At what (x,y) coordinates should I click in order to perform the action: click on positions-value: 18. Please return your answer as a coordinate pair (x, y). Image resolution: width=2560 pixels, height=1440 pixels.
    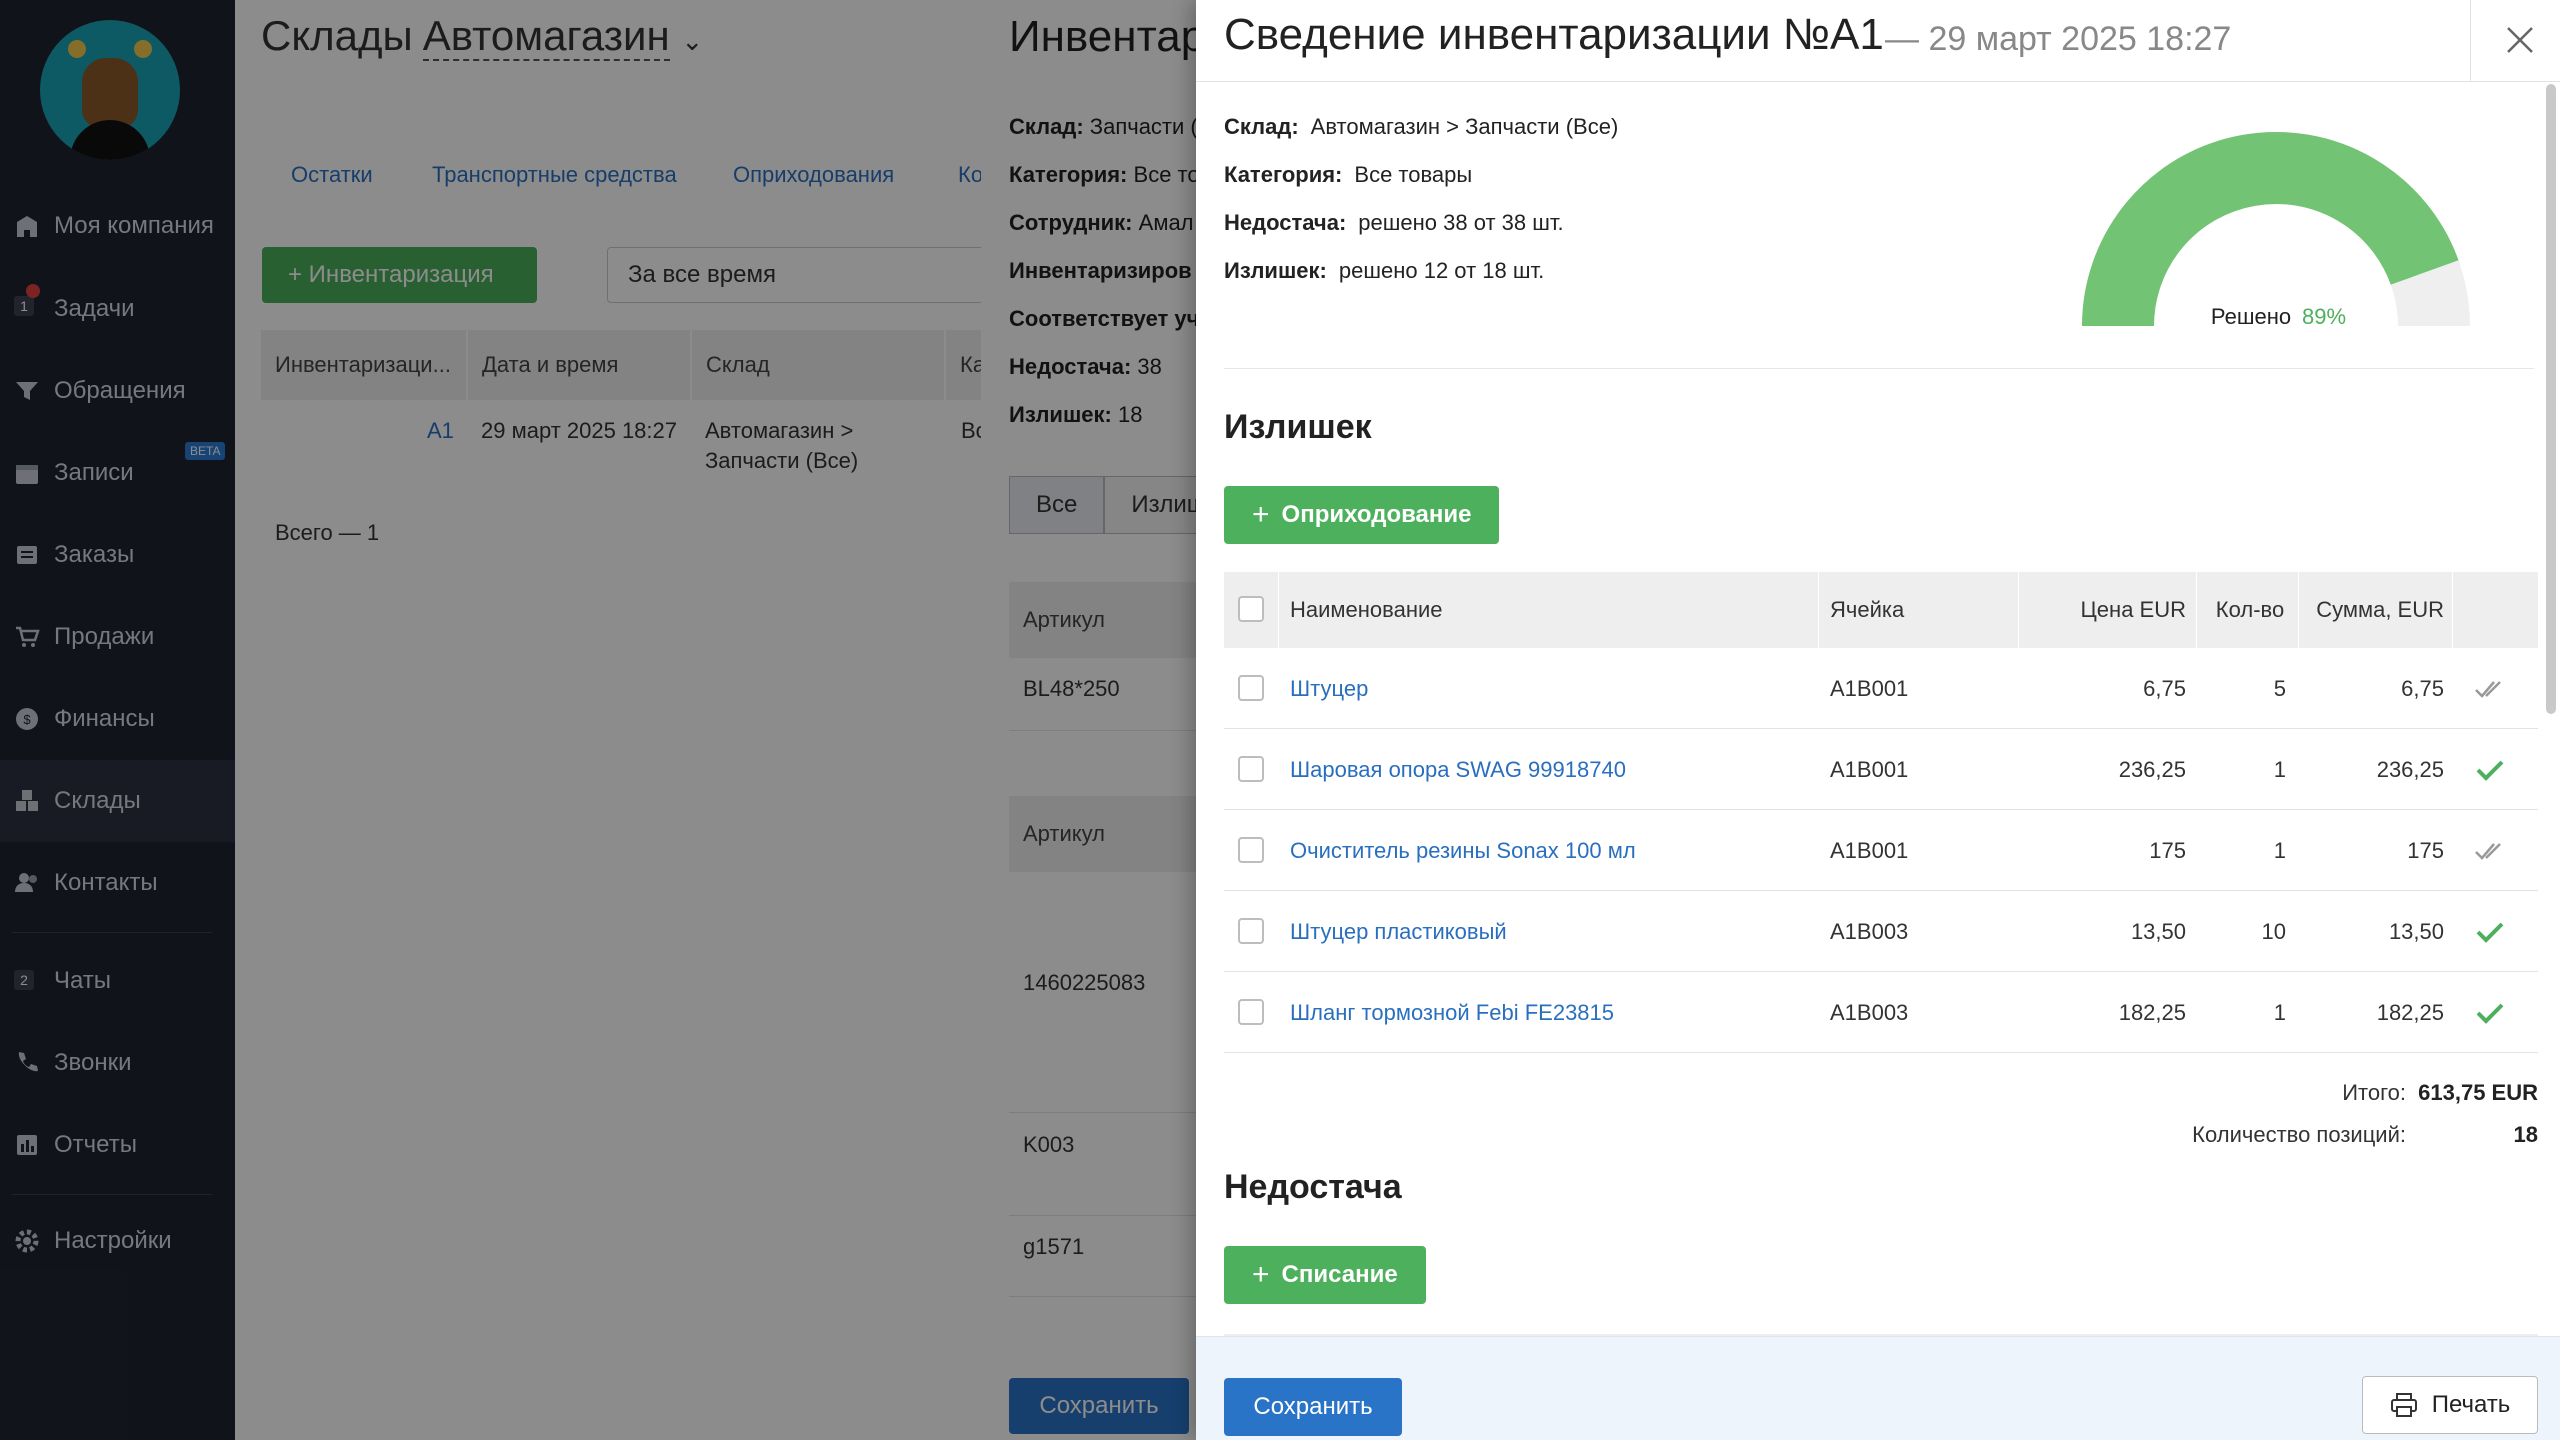
    Looking at the image, I should click on (2525, 1134).